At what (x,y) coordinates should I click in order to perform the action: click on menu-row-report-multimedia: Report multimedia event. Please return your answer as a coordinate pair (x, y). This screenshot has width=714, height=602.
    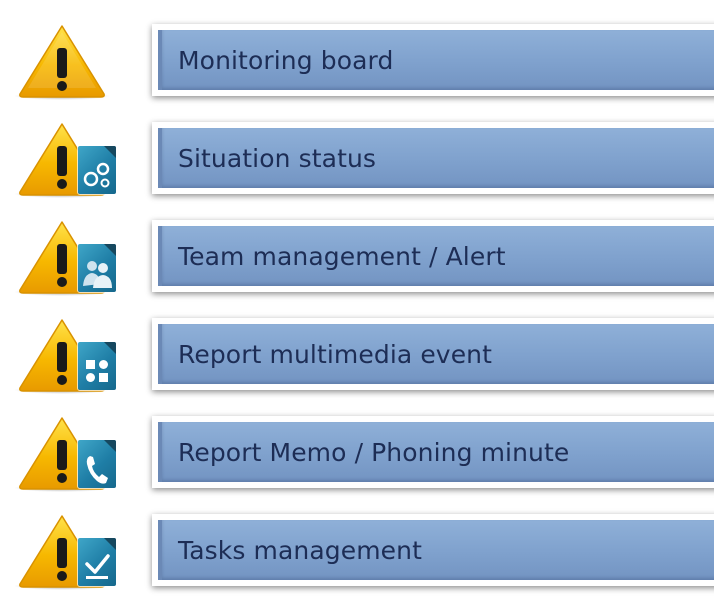
    Looking at the image, I should click on (357, 361).